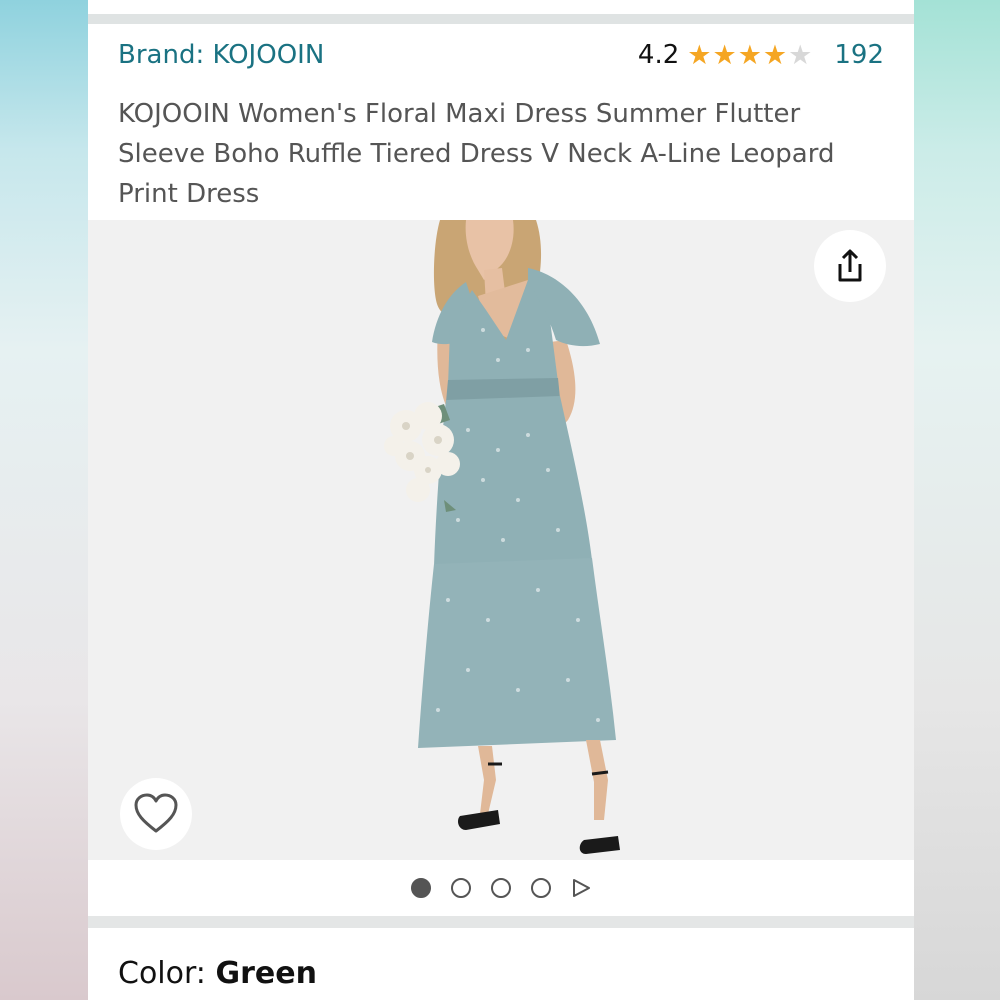 The width and height of the screenshot is (1000, 1000). I want to click on share-icon, so click(850, 265).